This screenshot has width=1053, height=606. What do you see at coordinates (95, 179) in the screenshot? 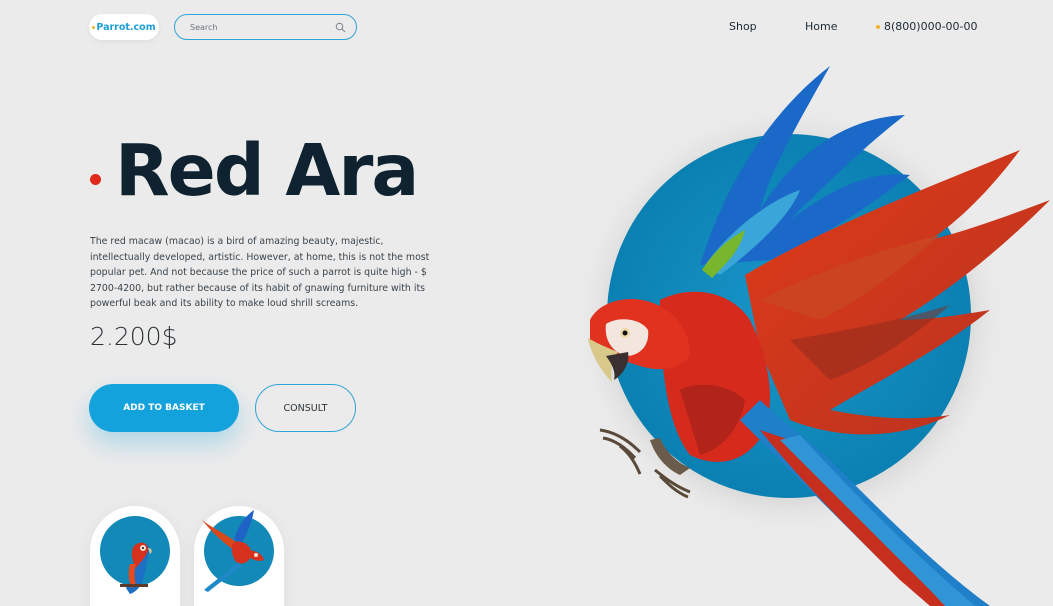
I see `title-accent-dot` at bounding box center [95, 179].